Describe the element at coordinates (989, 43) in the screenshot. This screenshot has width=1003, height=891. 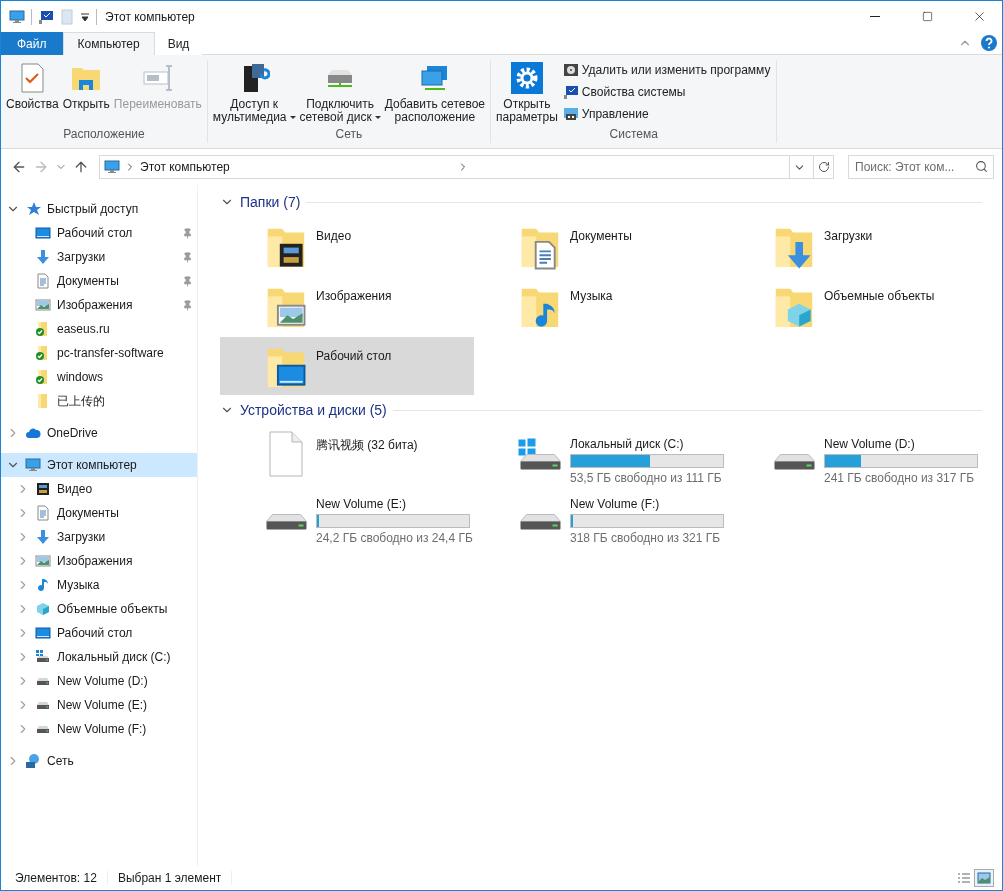
I see `help-icon` at that location.